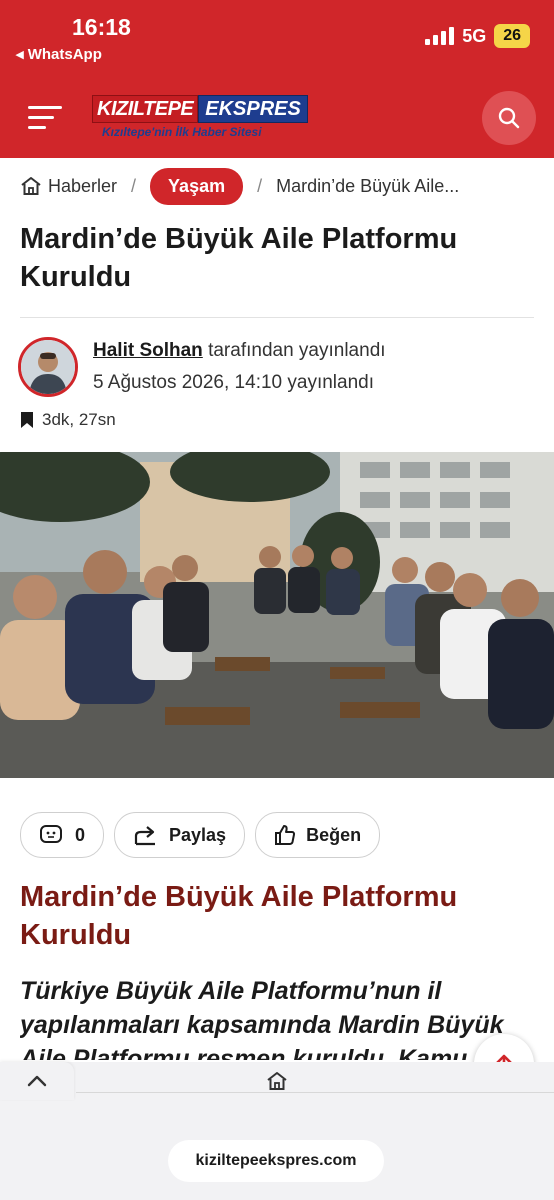 This screenshot has height=1200, width=554. I want to click on comments-count: 0, so click(80, 834).